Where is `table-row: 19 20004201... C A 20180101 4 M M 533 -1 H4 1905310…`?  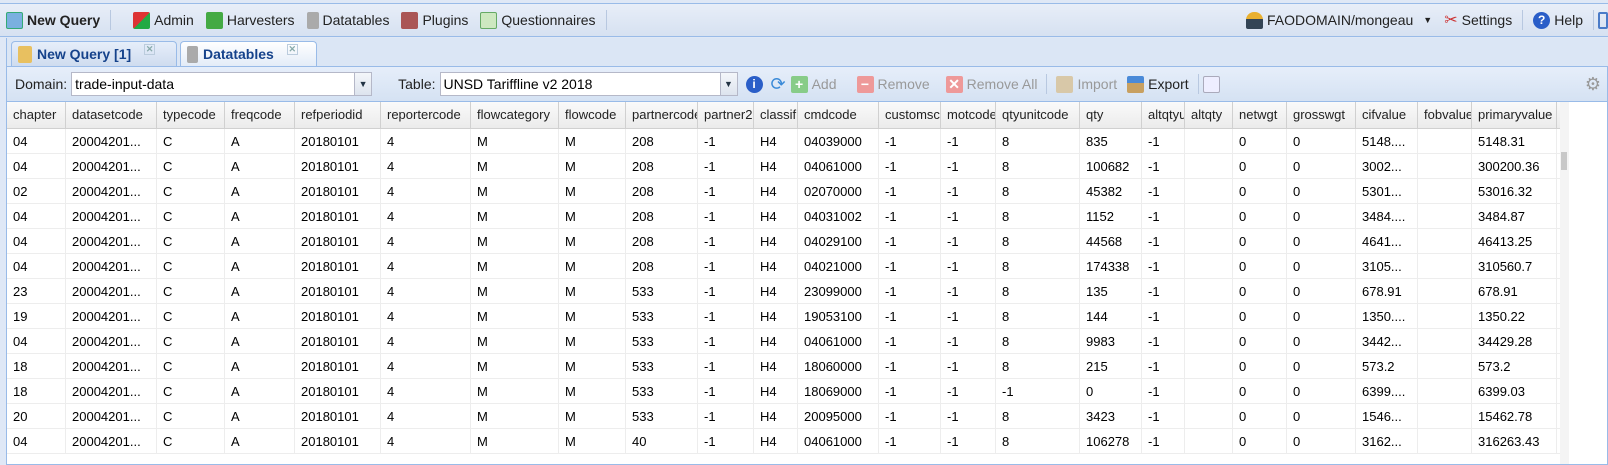 table-row: 19 20004201... C A 20180101 4 M M 533 -1 H4 1905310… is located at coordinates (783, 316).